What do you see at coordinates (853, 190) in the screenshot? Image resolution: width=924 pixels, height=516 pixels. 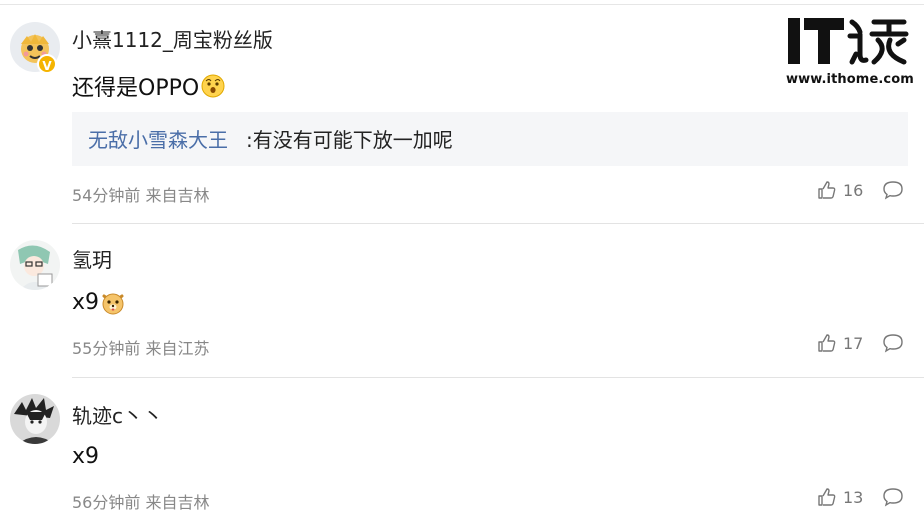 I see `like-count: 16` at bounding box center [853, 190].